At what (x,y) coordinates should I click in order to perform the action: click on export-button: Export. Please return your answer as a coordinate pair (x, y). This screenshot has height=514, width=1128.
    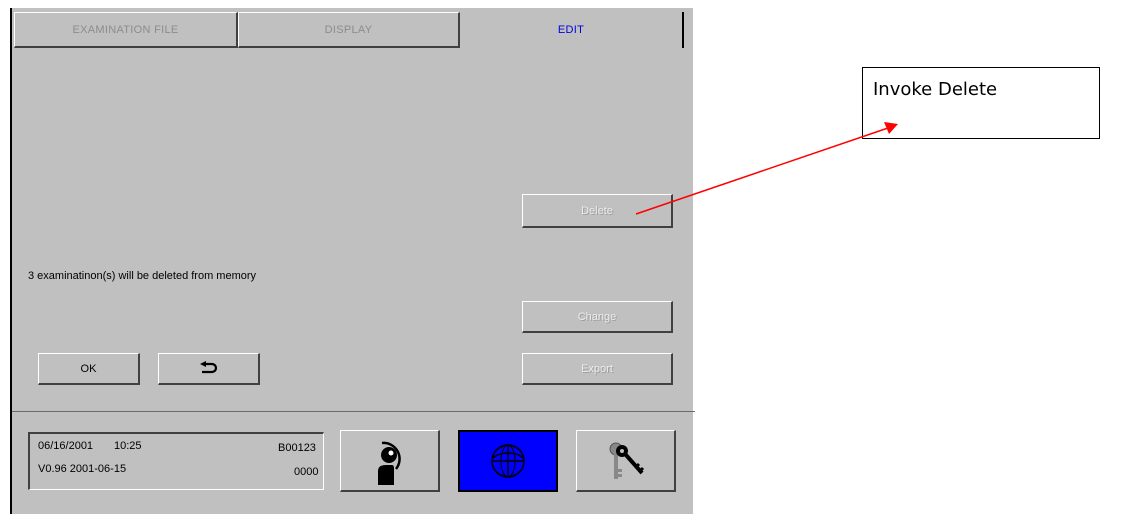
    Looking at the image, I should click on (597, 369).